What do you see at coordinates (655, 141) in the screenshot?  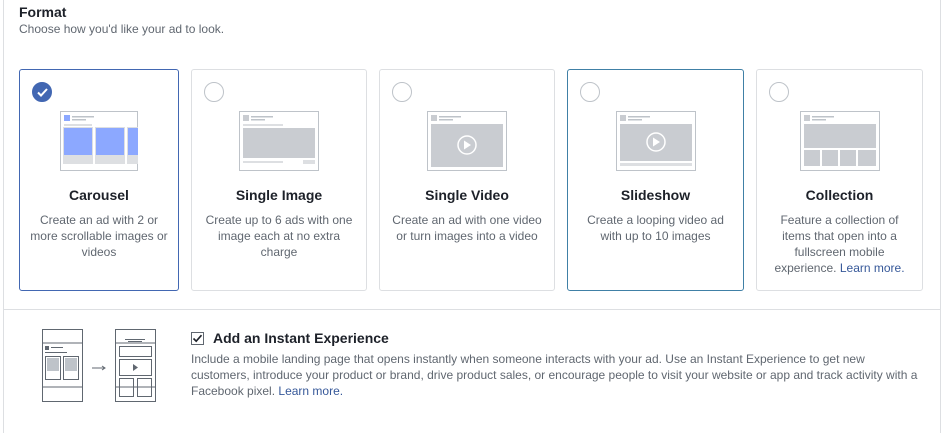 I see `slideshow-thumbnail-icon` at bounding box center [655, 141].